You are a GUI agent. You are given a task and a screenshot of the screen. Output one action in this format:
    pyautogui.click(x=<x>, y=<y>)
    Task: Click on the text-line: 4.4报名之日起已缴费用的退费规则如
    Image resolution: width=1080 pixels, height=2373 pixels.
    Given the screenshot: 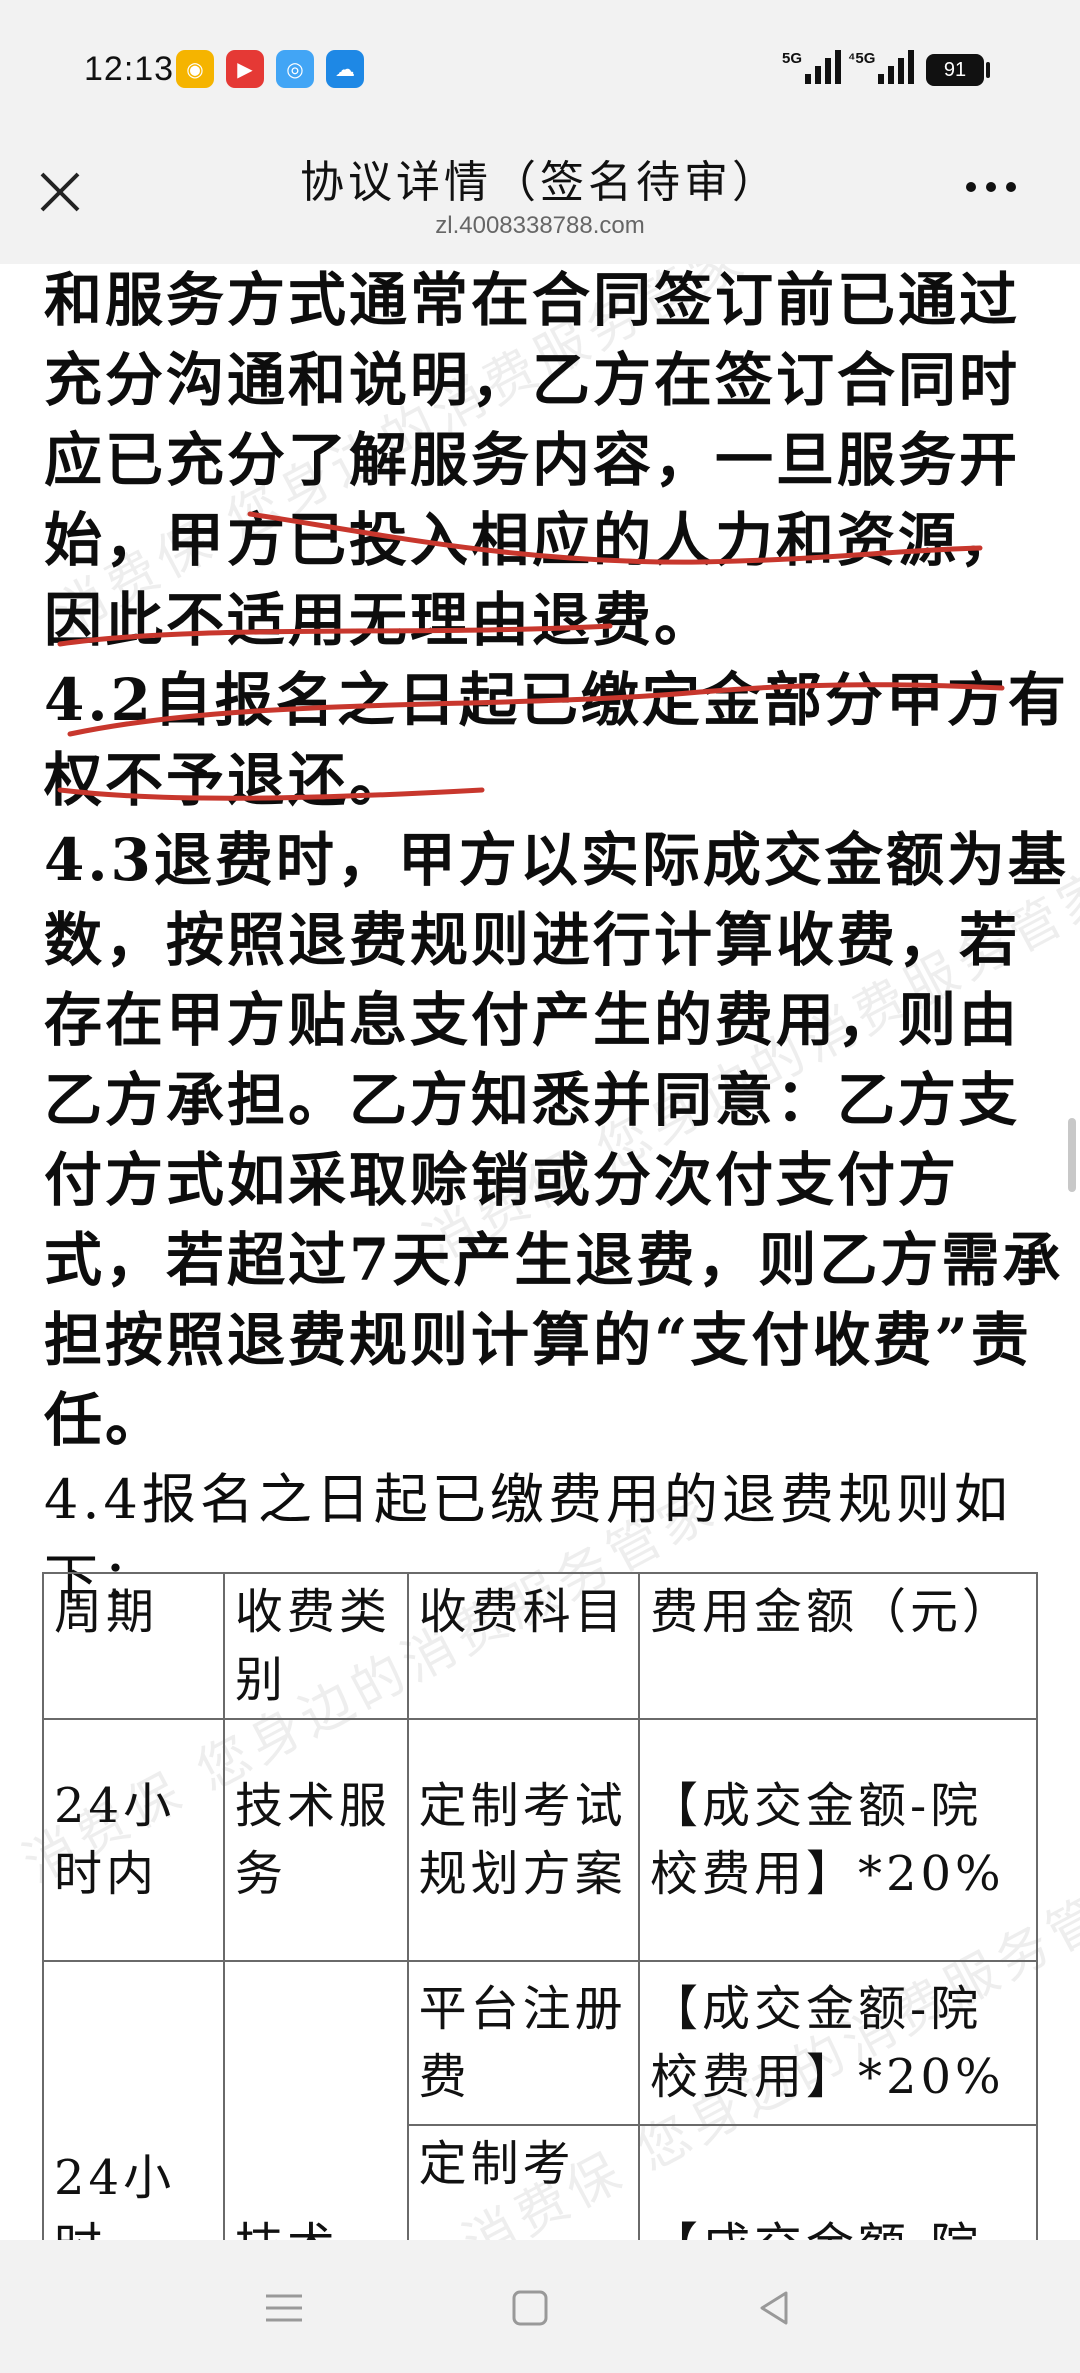 What is the action you would take?
    pyautogui.click(x=528, y=1499)
    